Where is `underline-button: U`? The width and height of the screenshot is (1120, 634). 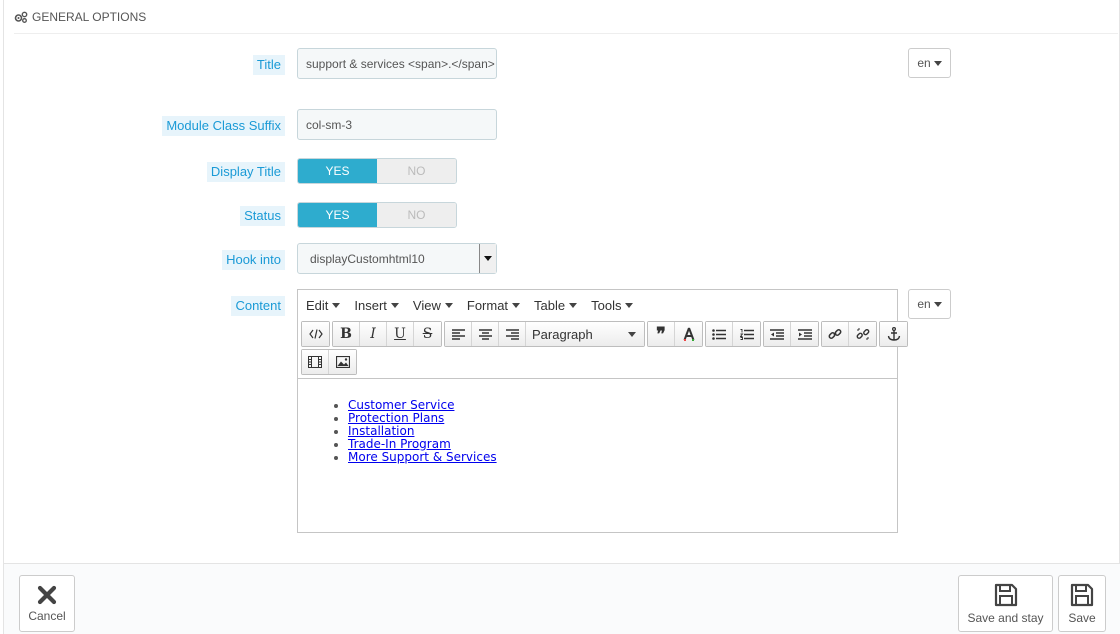
underline-button: U is located at coordinates (400, 334).